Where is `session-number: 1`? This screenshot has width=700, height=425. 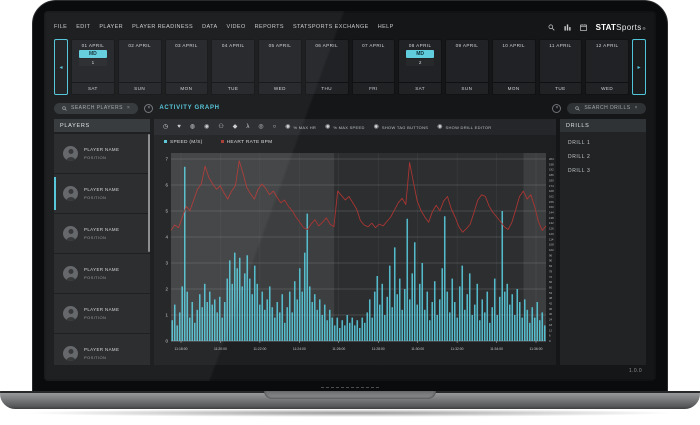 session-number: 1 is located at coordinates (93, 62).